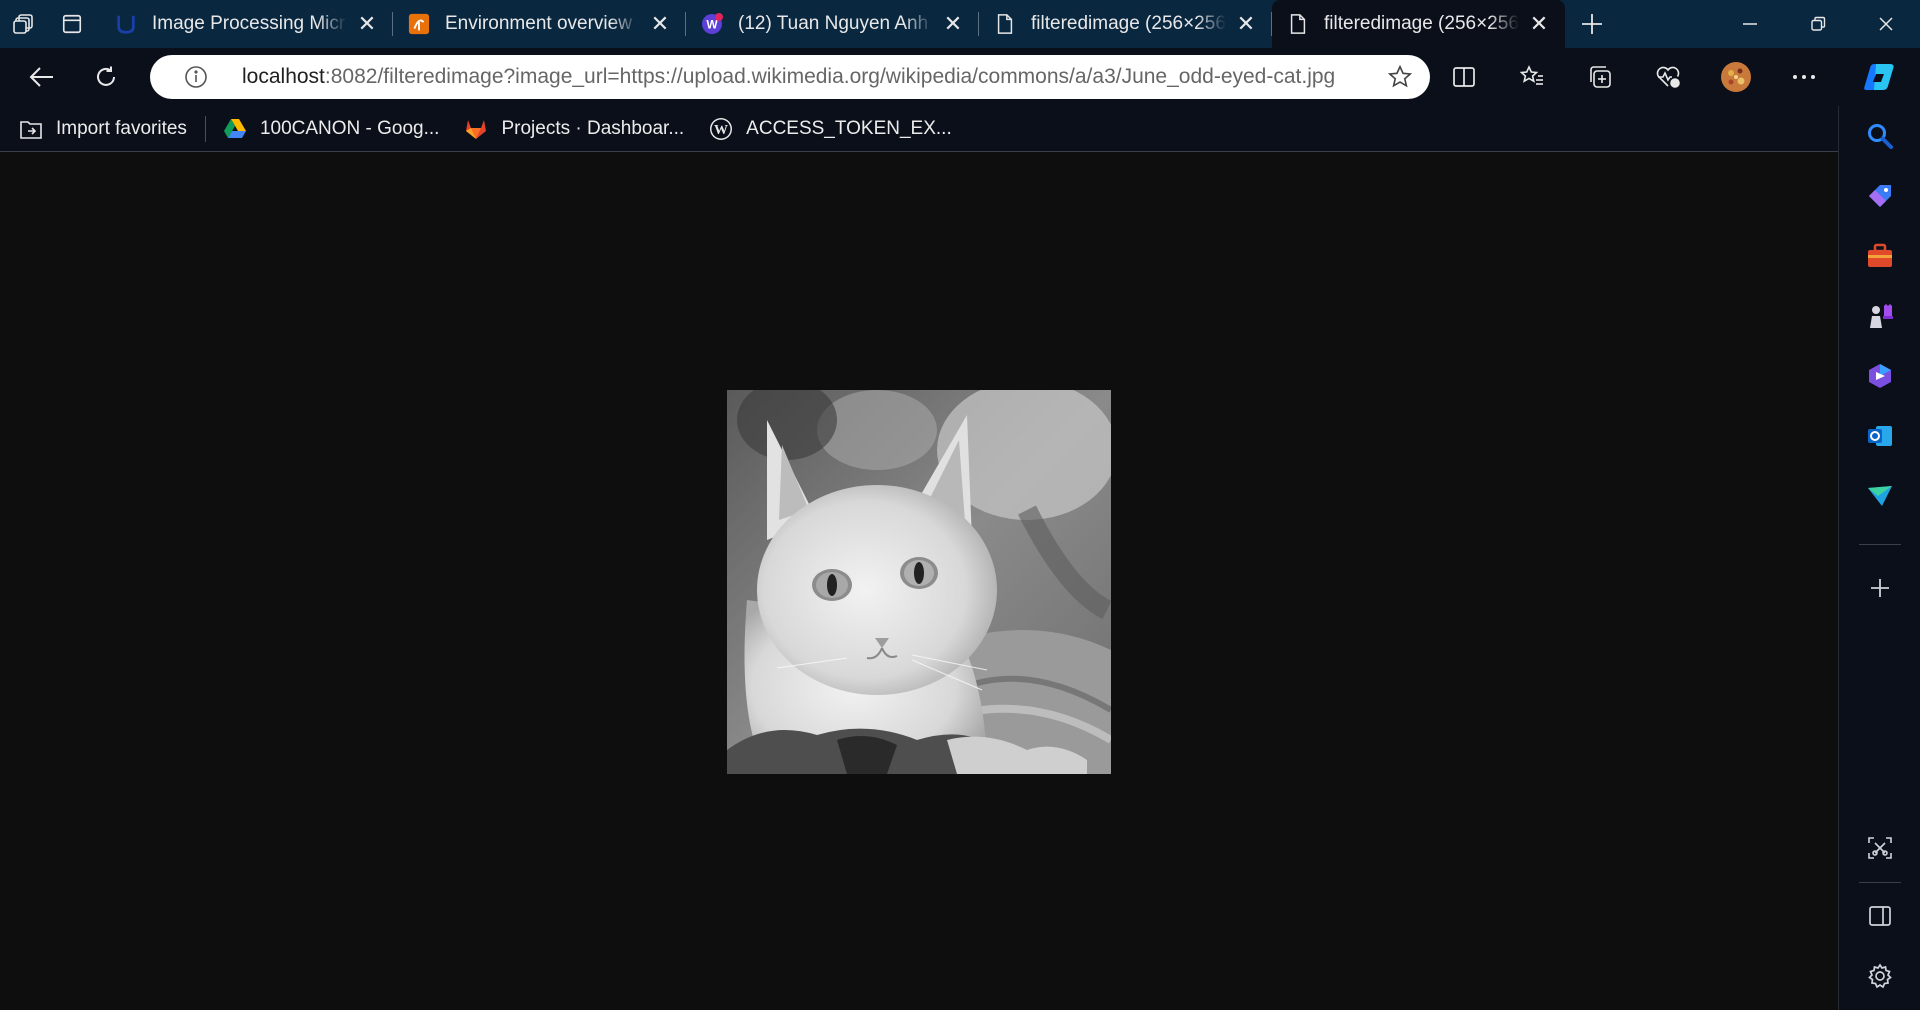  I want to click on svg-text: W, so click(721, 130).